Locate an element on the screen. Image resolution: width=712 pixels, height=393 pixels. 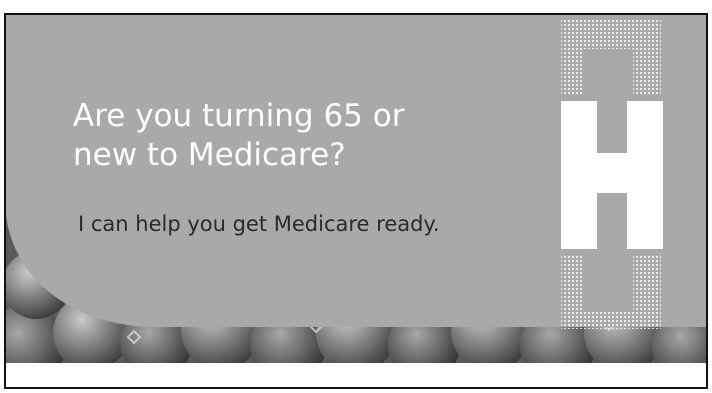
headline: Are you turning 65 or new to Medicare? is located at coordinates (288, 136).